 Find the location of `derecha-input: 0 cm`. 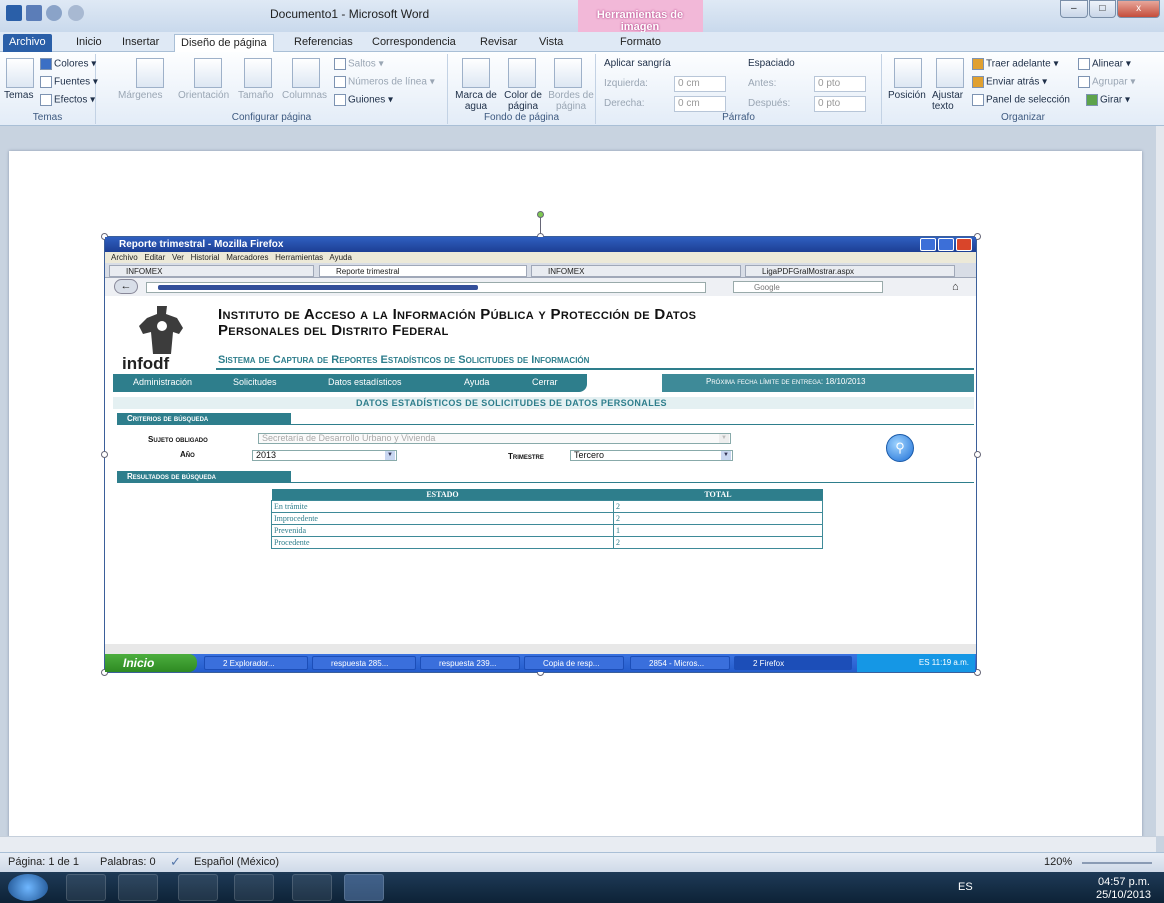

derecha-input: 0 cm is located at coordinates (700, 104).